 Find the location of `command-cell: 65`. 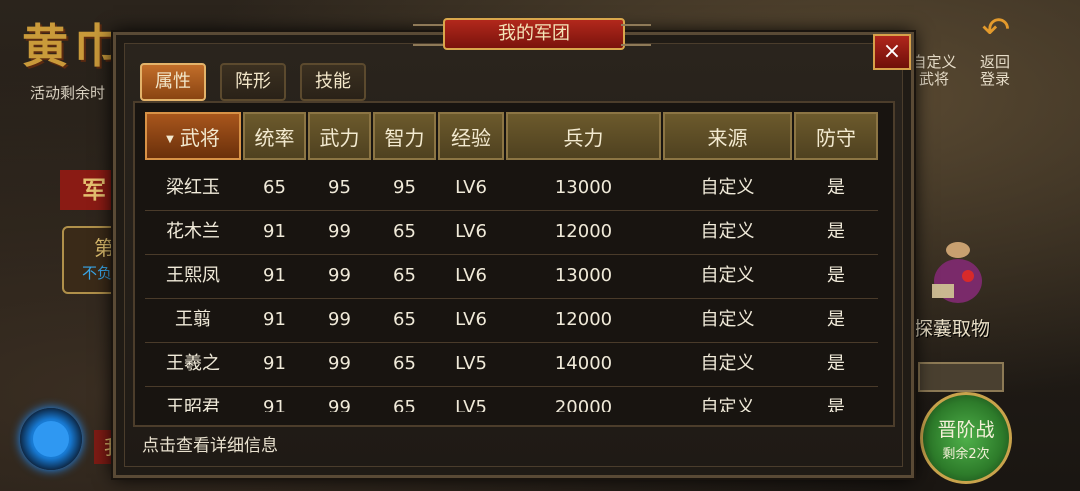

command-cell: 65 is located at coordinates (274, 187).